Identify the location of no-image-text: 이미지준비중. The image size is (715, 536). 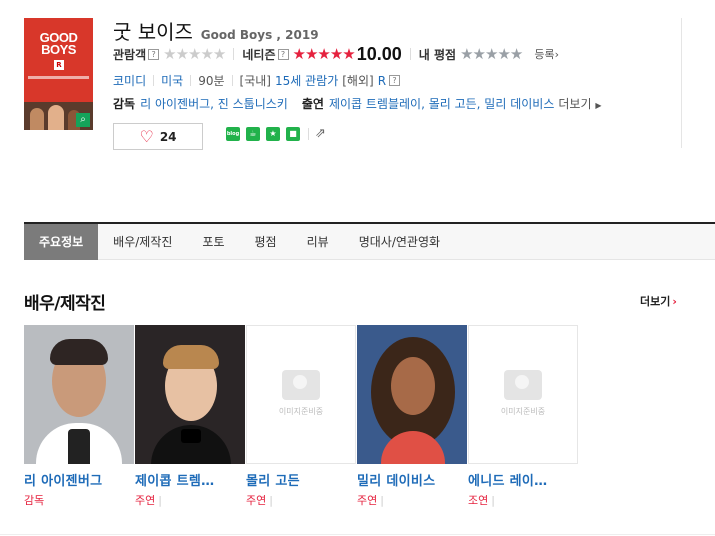
(523, 411).